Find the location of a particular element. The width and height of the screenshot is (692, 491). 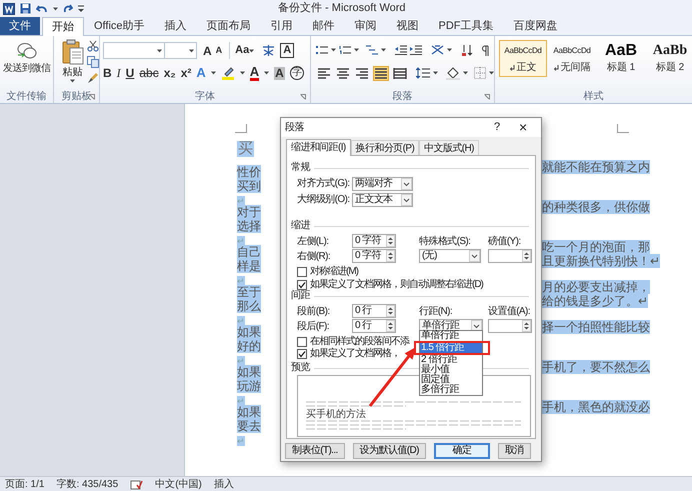

copy-icon is located at coordinates (93, 62).